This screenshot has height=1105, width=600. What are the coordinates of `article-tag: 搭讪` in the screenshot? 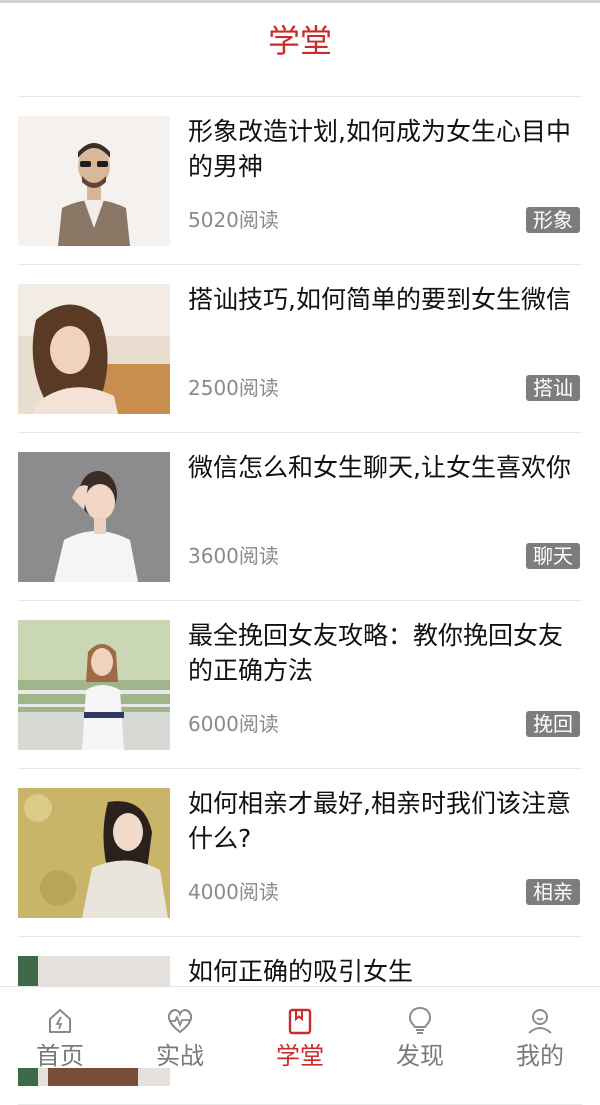 It's located at (553, 388).